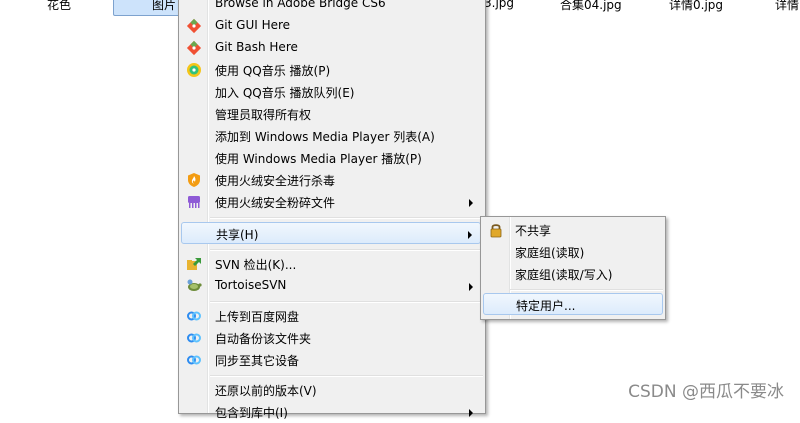 The width and height of the screenshot is (800, 423). I want to click on menu-item-adobe-bridge: Browse in Adobe Bridge CS6, so click(331, 7).